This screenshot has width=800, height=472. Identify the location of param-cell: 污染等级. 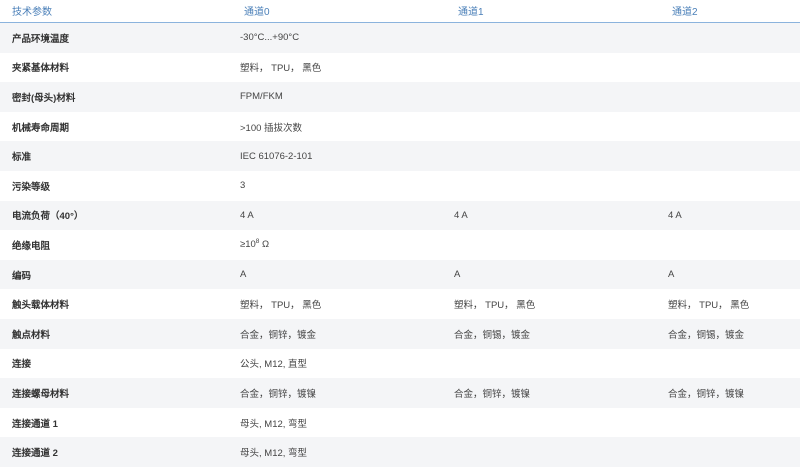
(116, 185).